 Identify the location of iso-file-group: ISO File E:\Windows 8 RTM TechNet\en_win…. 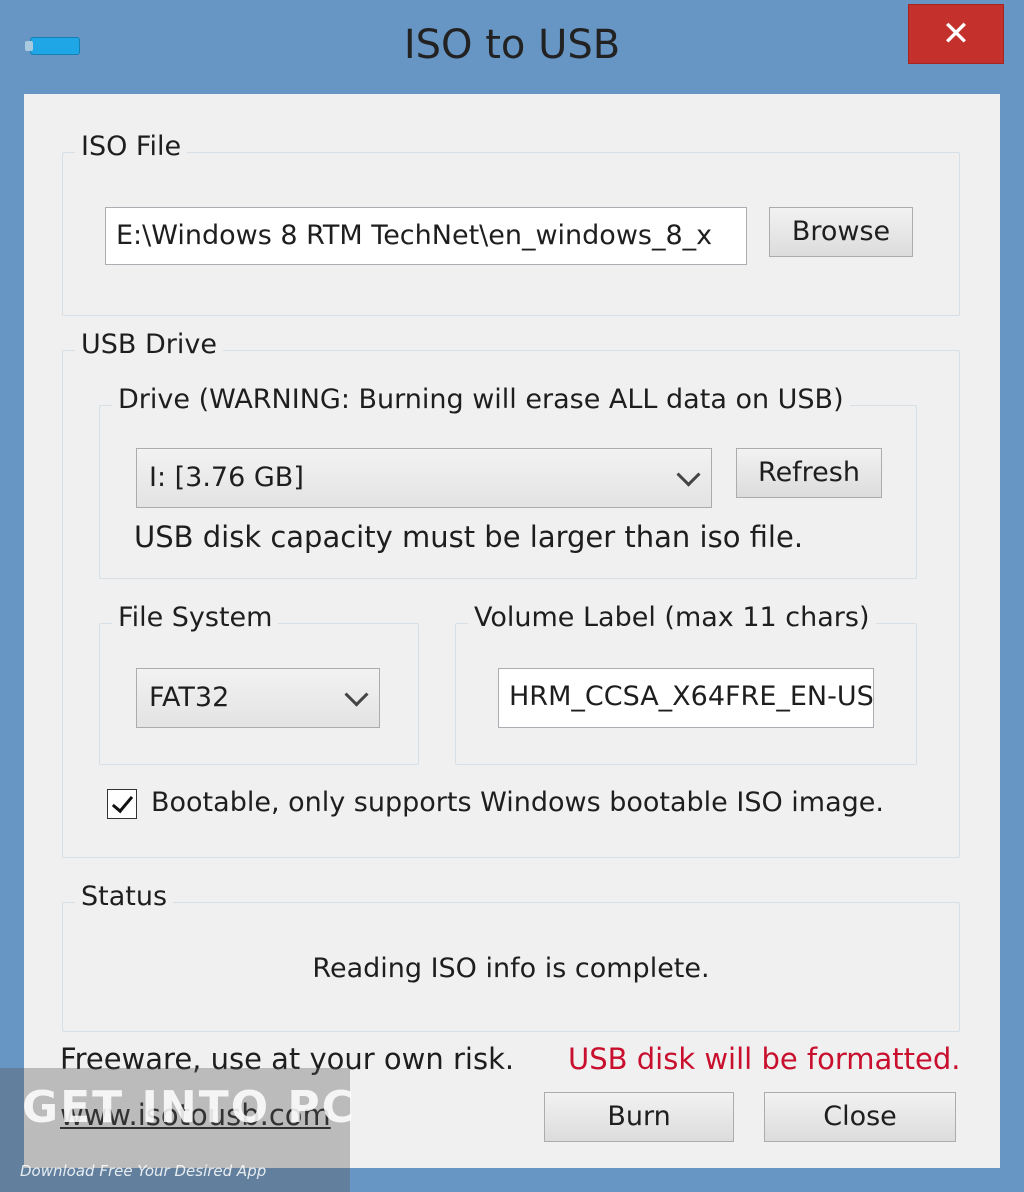
(511, 223).